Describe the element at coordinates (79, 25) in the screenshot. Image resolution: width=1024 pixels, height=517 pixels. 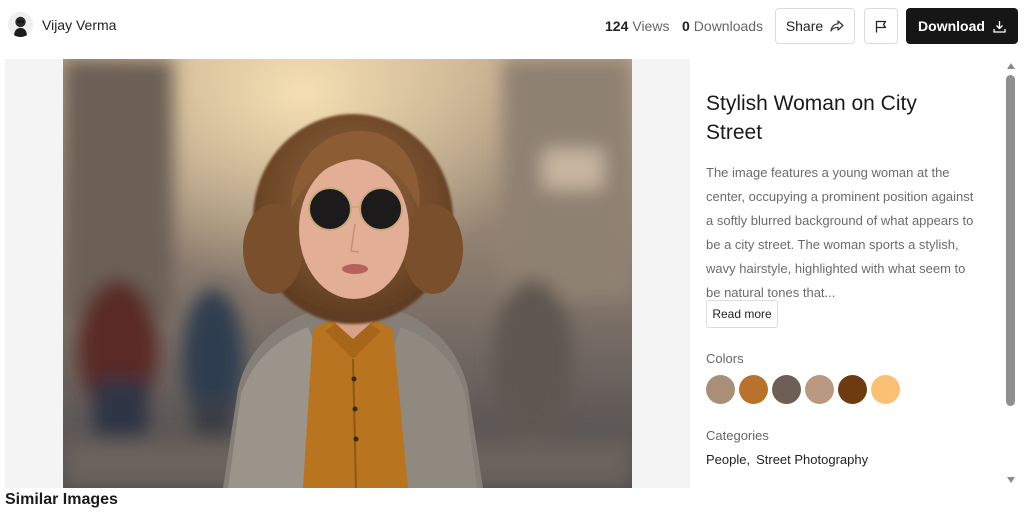
I see `author-name: Vijay Verma` at that location.